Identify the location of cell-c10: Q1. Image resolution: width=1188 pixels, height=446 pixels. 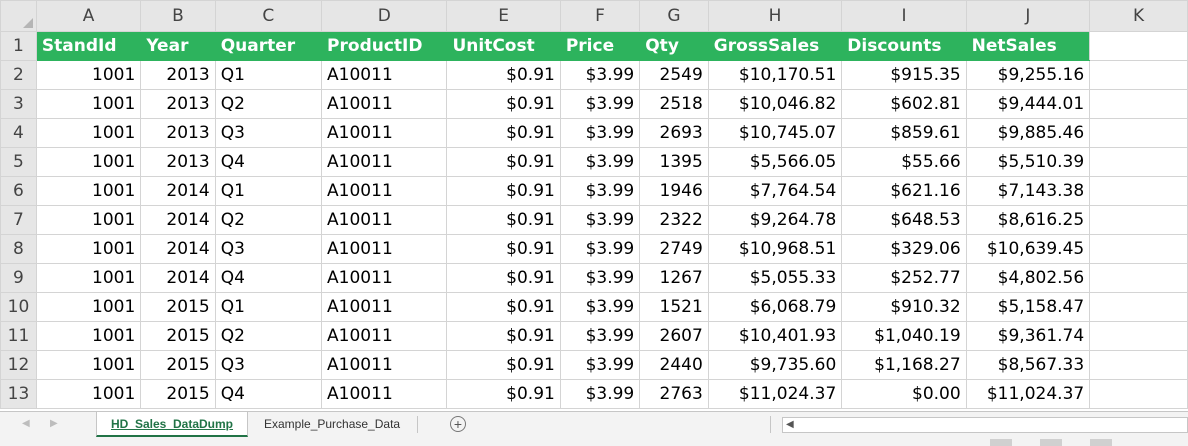
(268, 307).